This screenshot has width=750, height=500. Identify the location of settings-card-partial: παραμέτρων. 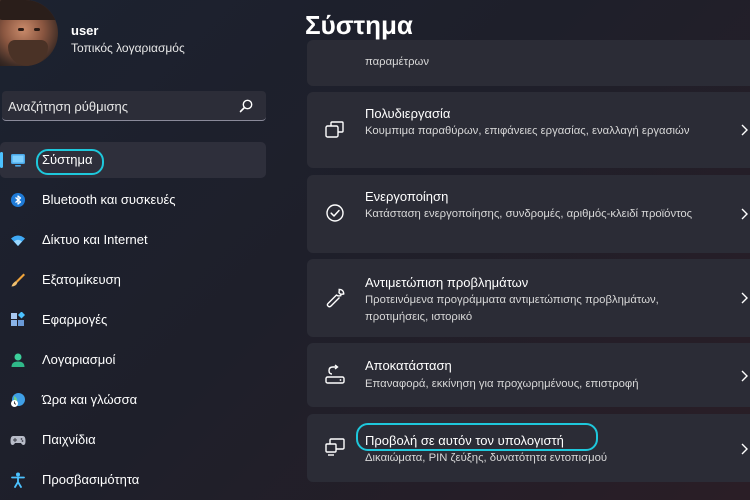
(528, 63).